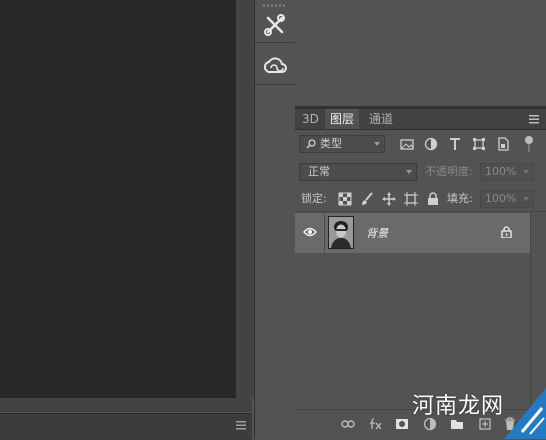 The image size is (546, 440). I want to click on creative-cloud-icon, so click(275, 65).